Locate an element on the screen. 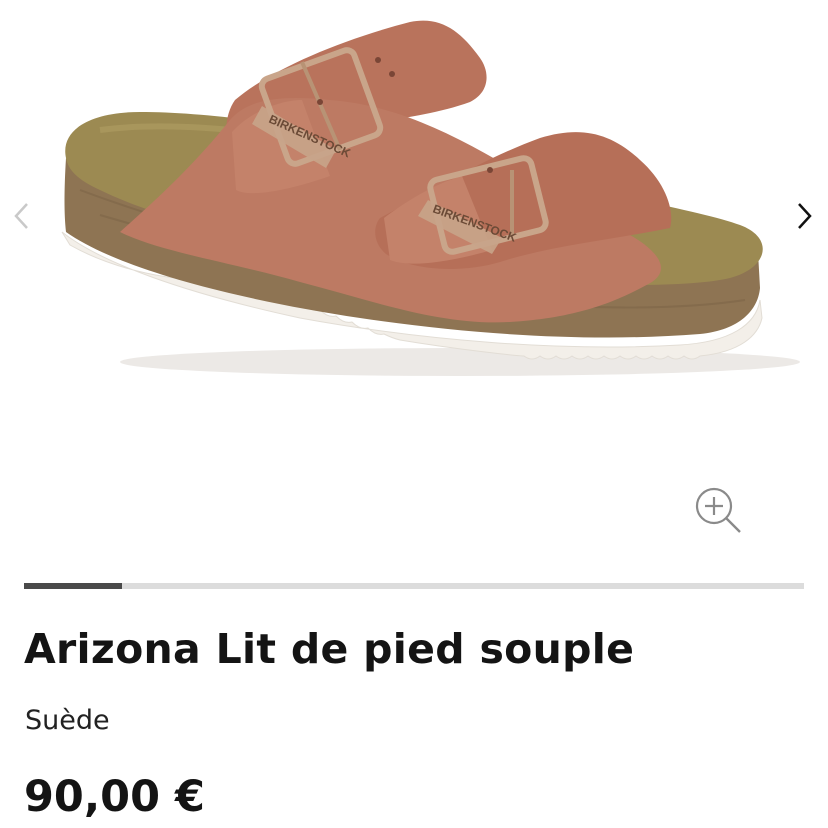 This screenshot has height=828, width=828. product-material: Suède is located at coordinates (67, 720).